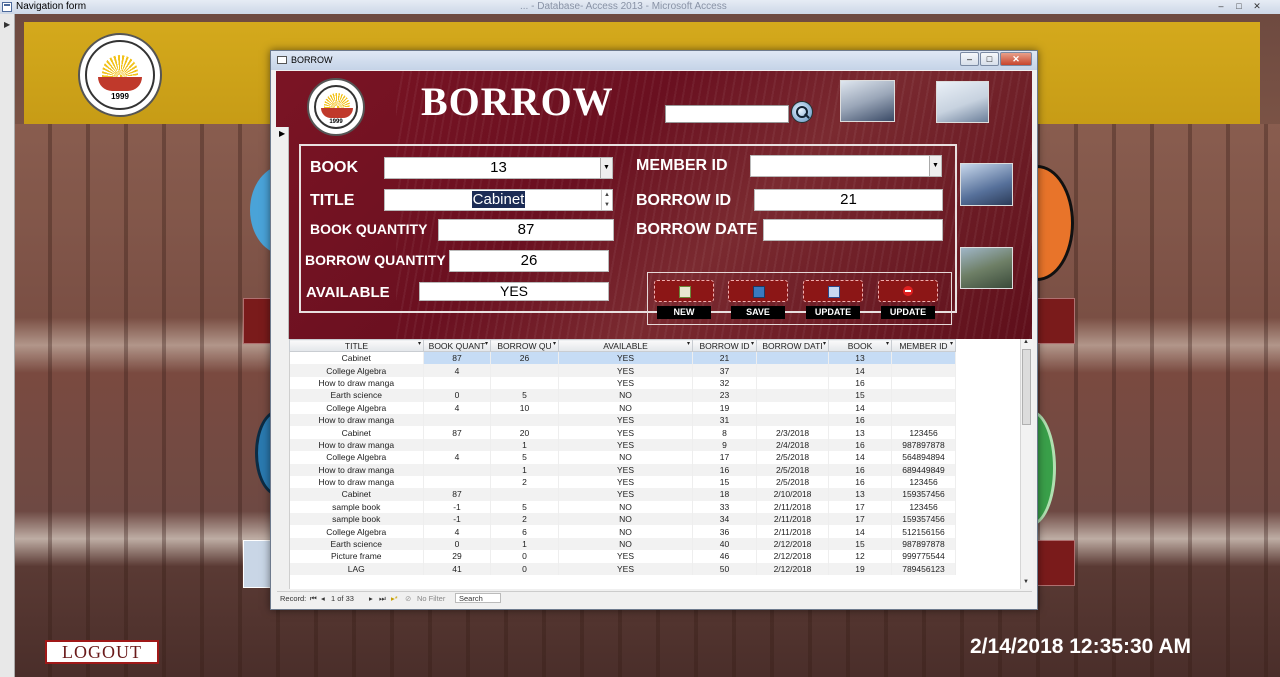 The height and width of the screenshot is (677, 1280). I want to click on table-cell: 40, so click(724, 544).